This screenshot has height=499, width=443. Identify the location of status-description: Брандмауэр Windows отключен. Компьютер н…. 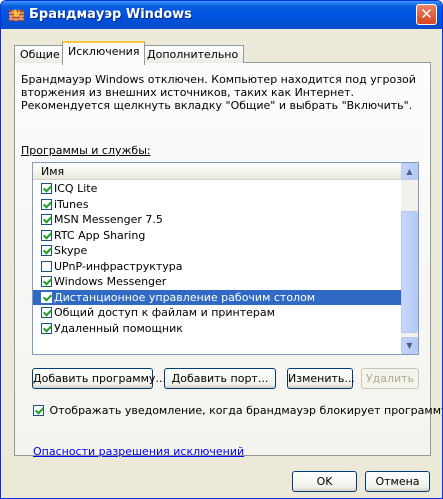
(218, 92).